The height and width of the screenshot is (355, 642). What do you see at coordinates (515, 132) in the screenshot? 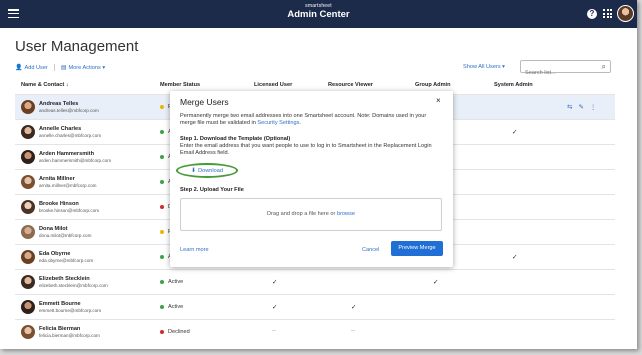
I see `system-admin-check: ✓` at bounding box center [515, 132].